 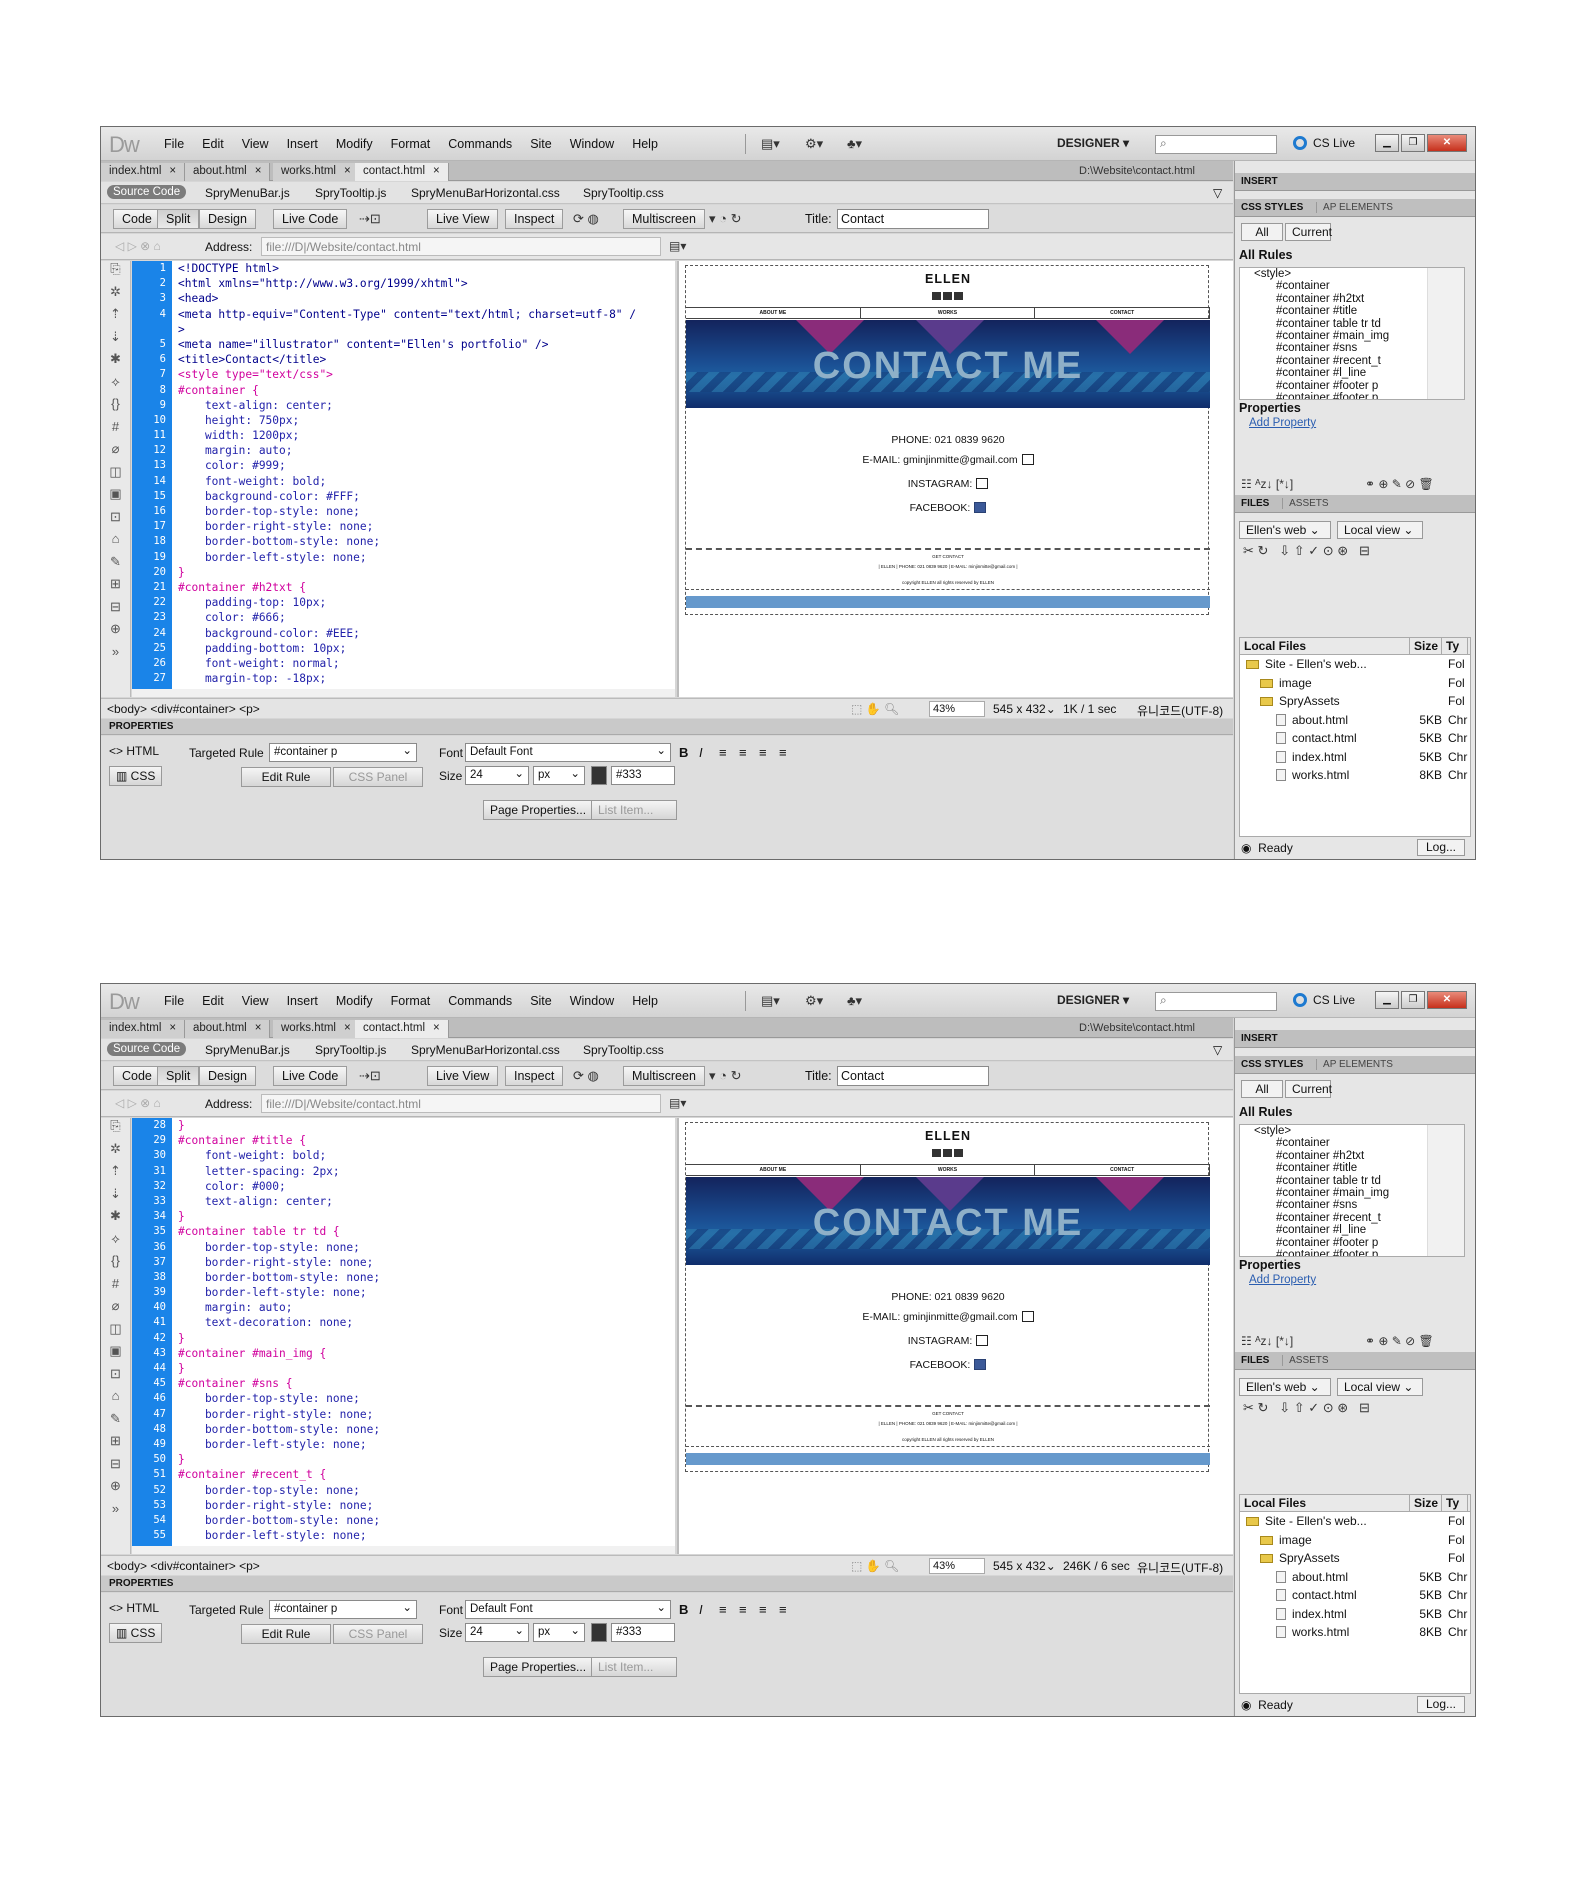 What do you see at coordinates (255, 144) in the screenshot?
I see `menu-view: View` at bounding box center [255, 144].